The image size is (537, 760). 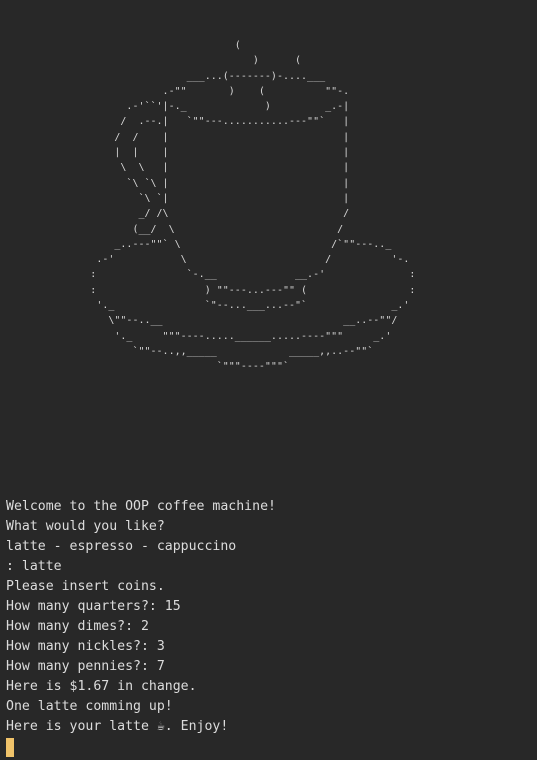 What do you see at coordinates (85, 646) in the screenshot?
I see `nickles-line: How many nickles?: 3` at bounding box center [85, 646].